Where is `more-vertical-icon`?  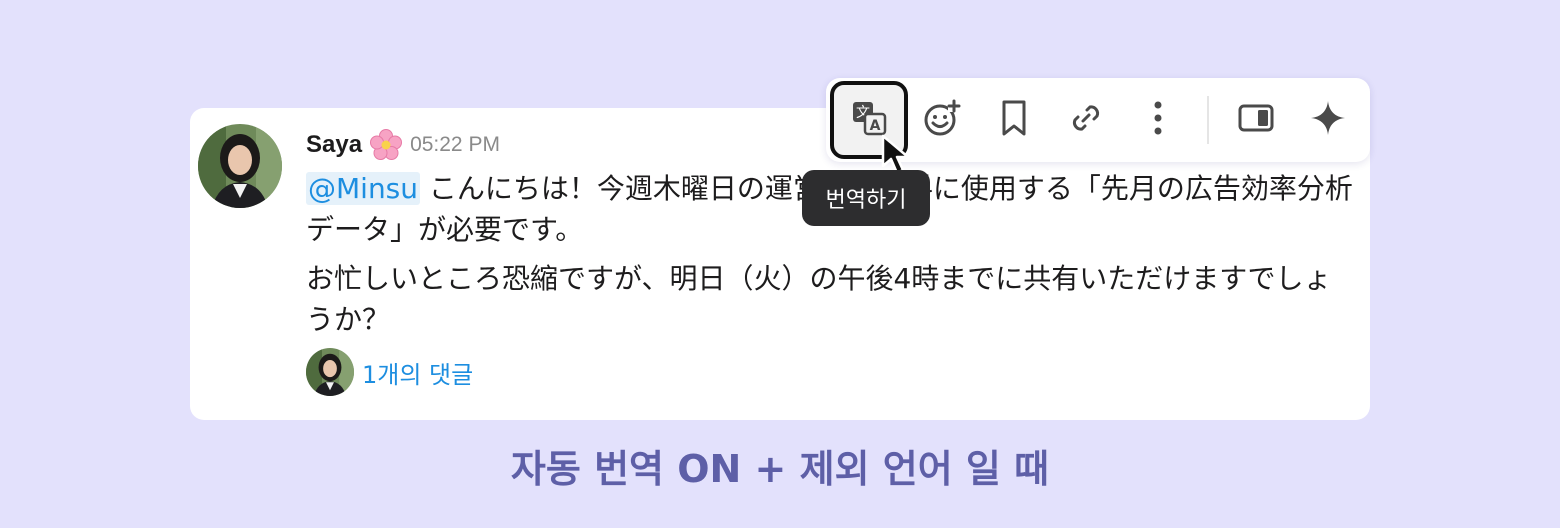
more-vertical-icon is located at coordinates (1158, 120).